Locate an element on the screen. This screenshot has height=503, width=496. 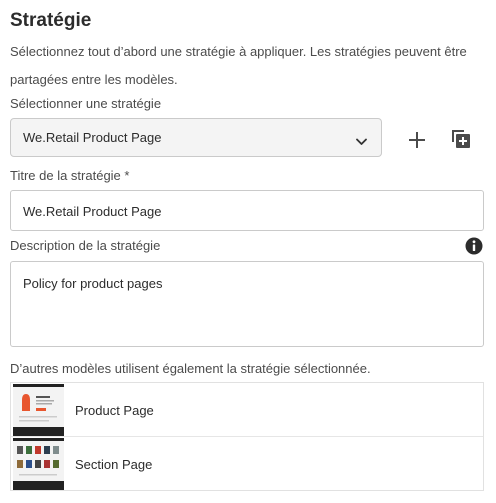
select-policy-label: Sélectionner une stratégie is located at coordinates (86, 103).